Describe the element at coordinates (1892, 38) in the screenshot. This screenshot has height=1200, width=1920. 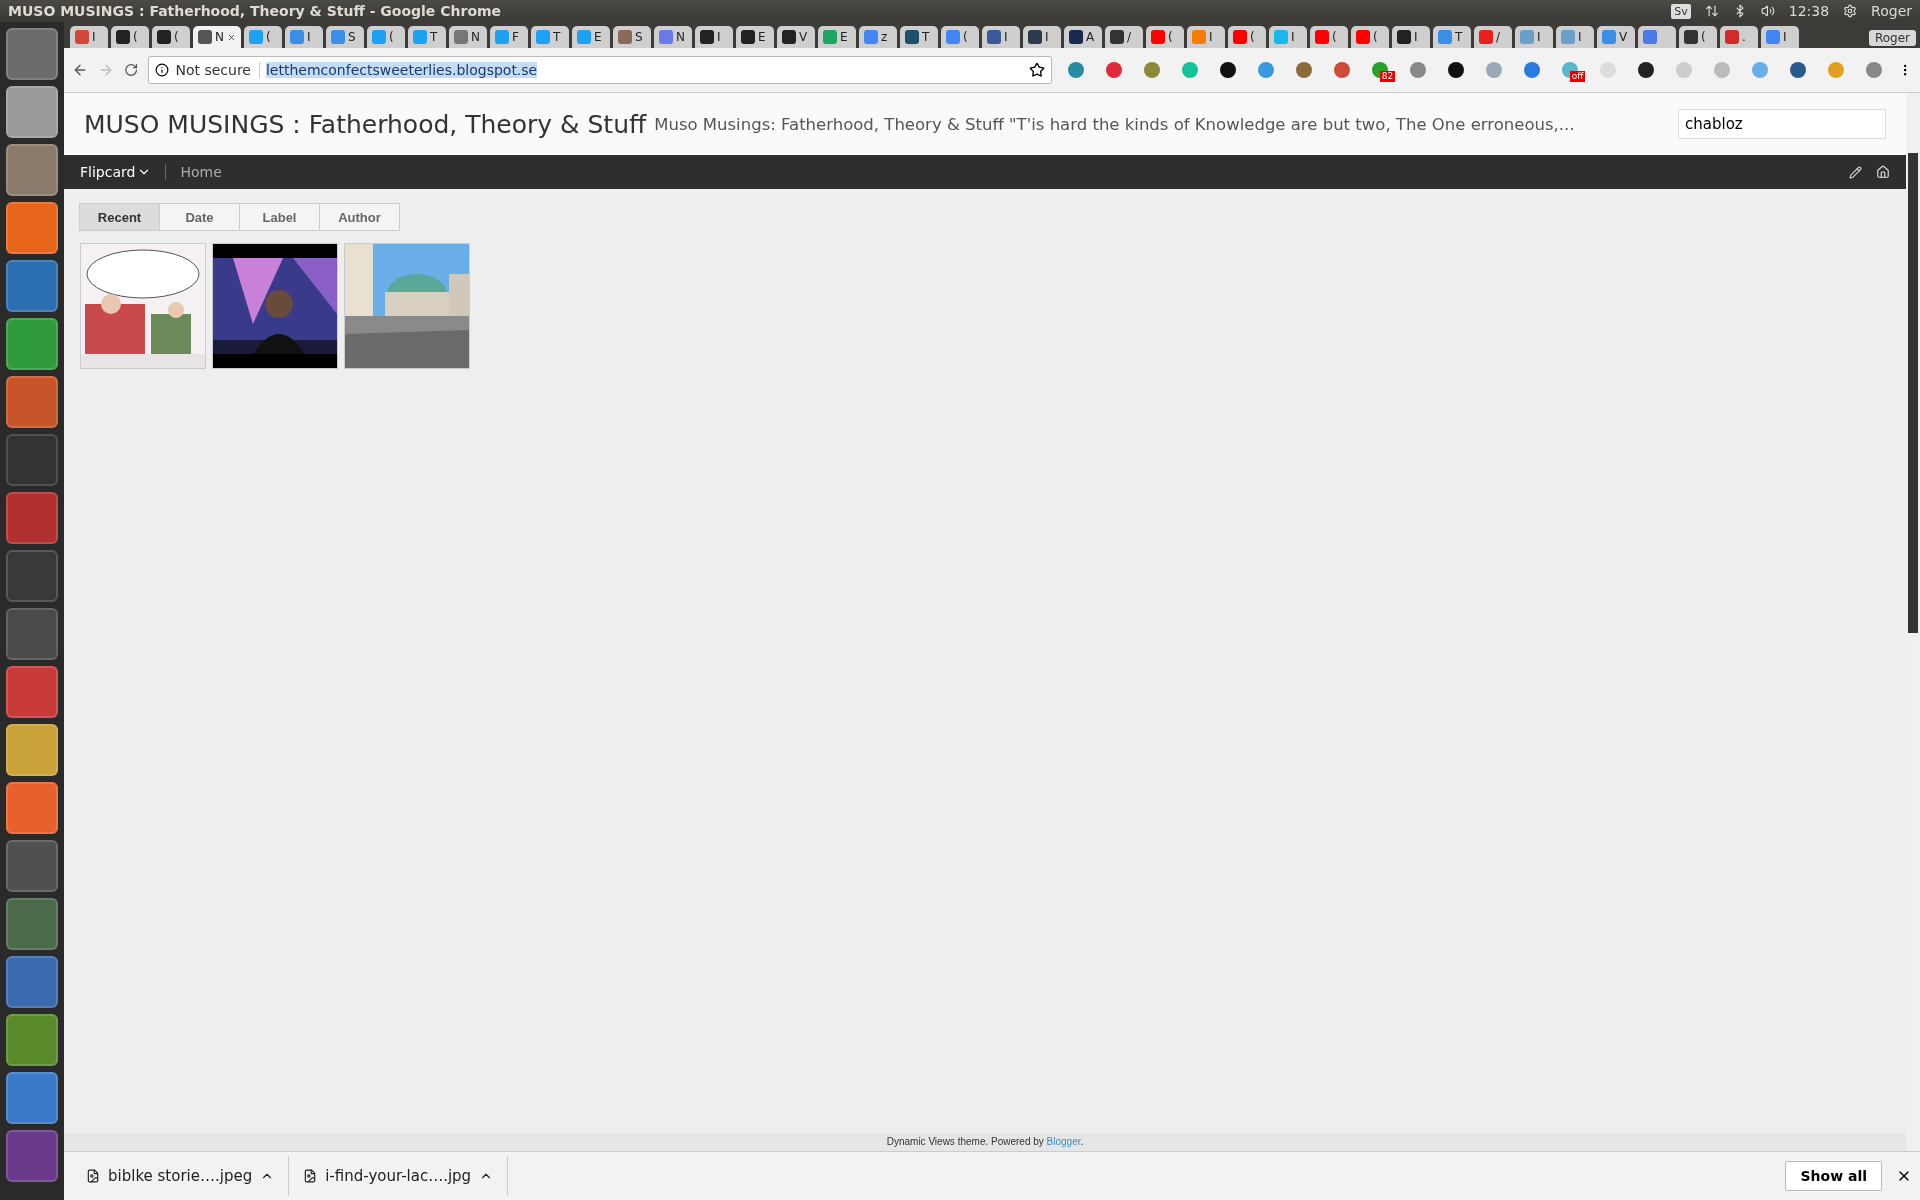
I see `profile-button: Roger` at that location.